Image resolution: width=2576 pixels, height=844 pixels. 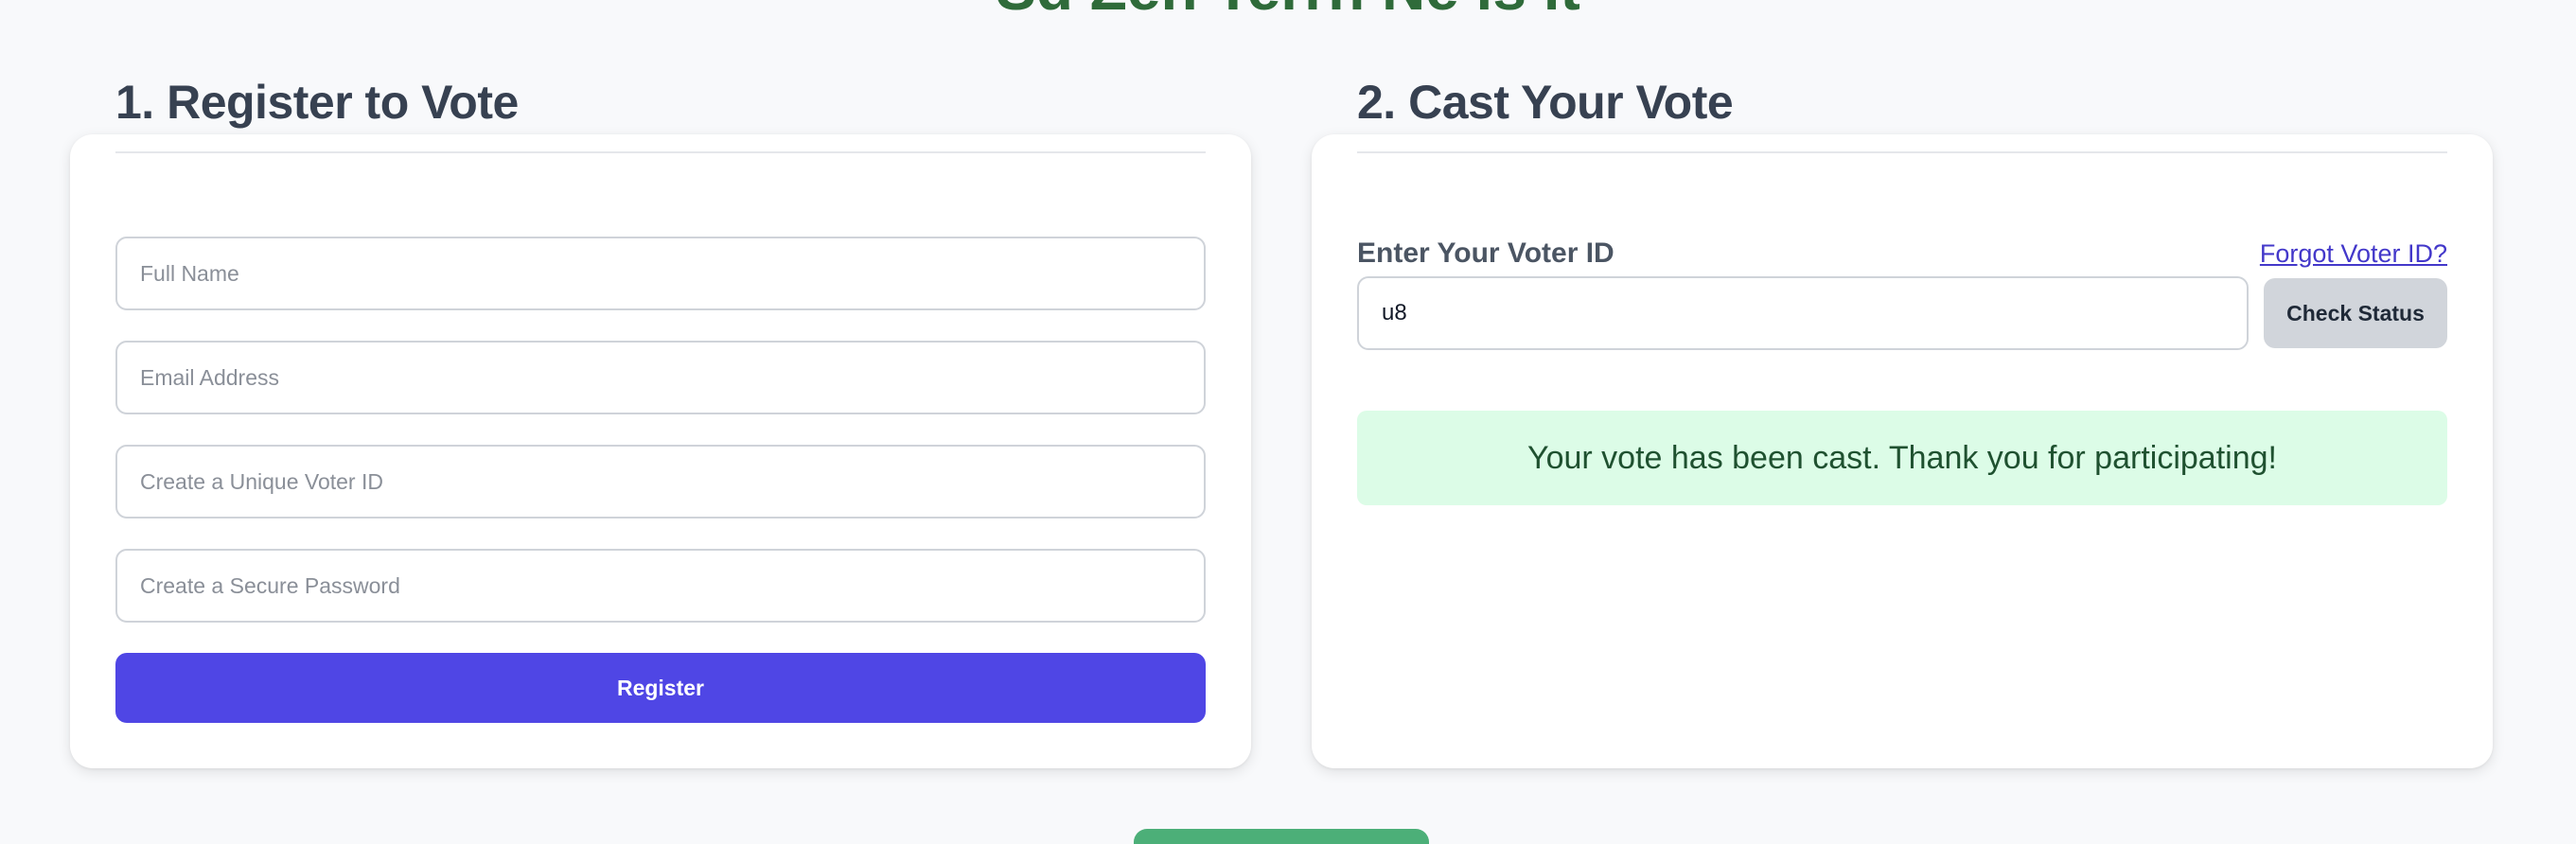 I want to click on page-title: Sd Zen Terrn Ne ls lt, so click(x=1288, y=9).